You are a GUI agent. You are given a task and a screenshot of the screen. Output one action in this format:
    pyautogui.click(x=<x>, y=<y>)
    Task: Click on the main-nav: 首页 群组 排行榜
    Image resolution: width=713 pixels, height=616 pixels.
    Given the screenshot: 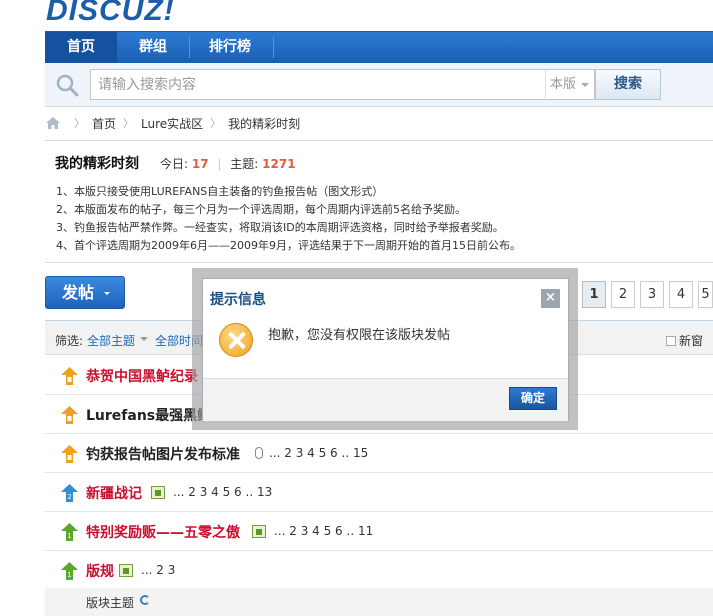 What is the action you would take?
    pyautogui.click(x=379, y=47)
    